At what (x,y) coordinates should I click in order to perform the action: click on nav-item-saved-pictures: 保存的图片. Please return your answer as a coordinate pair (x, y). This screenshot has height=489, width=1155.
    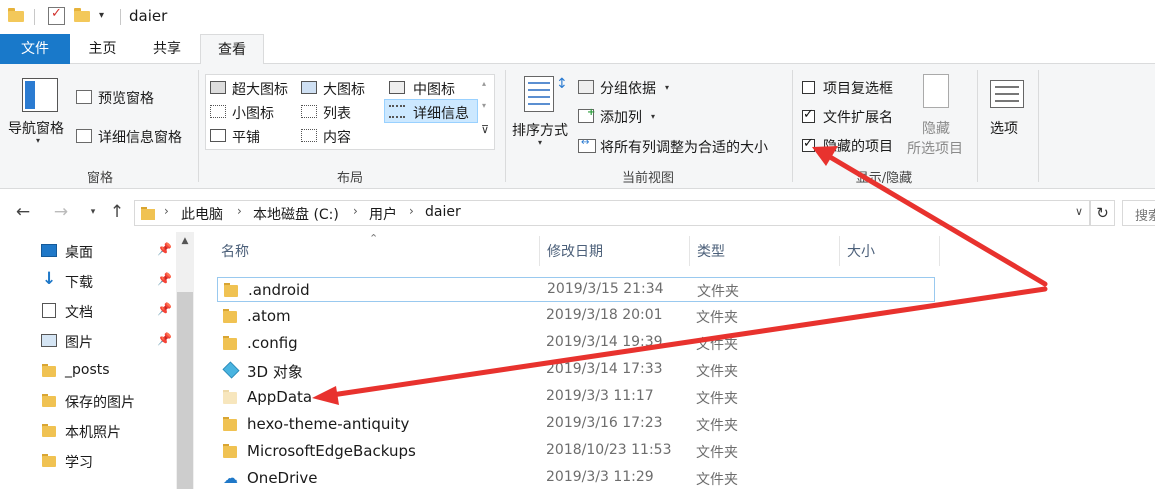
    Looking at the image, I should click on (110, 401).